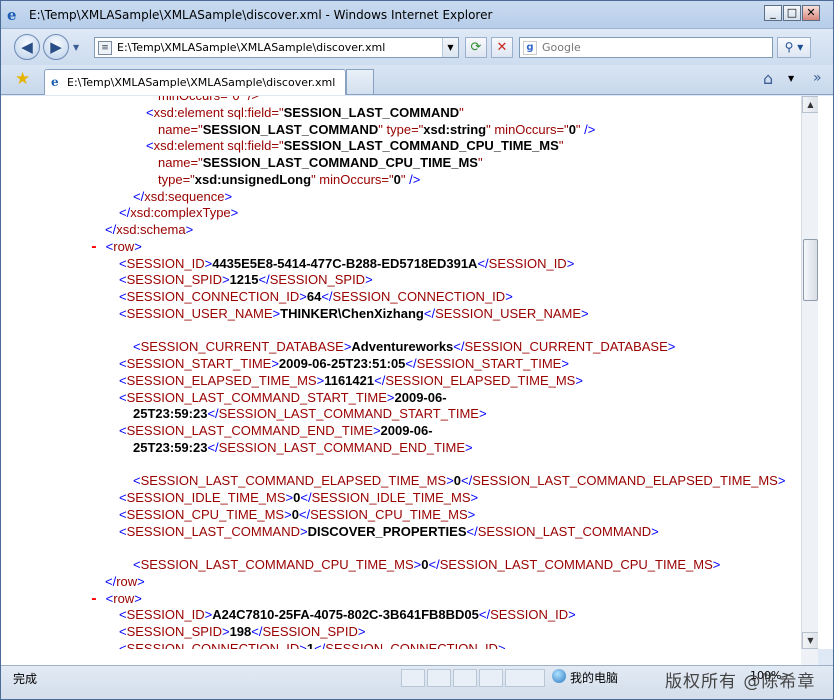  I want to click on xml-line: name="SESSION_LAST_COMMAND_CPU_TIME_MS", so click(320, 163).